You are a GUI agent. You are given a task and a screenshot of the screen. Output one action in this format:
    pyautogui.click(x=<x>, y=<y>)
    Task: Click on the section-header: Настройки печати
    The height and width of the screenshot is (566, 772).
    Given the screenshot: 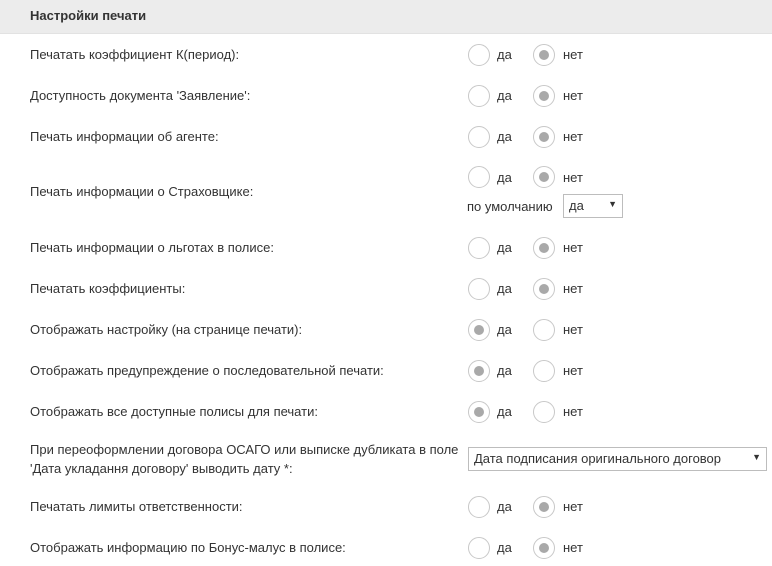 What is the action you would take?
    pyautogui.click(x=386, y=17)
    